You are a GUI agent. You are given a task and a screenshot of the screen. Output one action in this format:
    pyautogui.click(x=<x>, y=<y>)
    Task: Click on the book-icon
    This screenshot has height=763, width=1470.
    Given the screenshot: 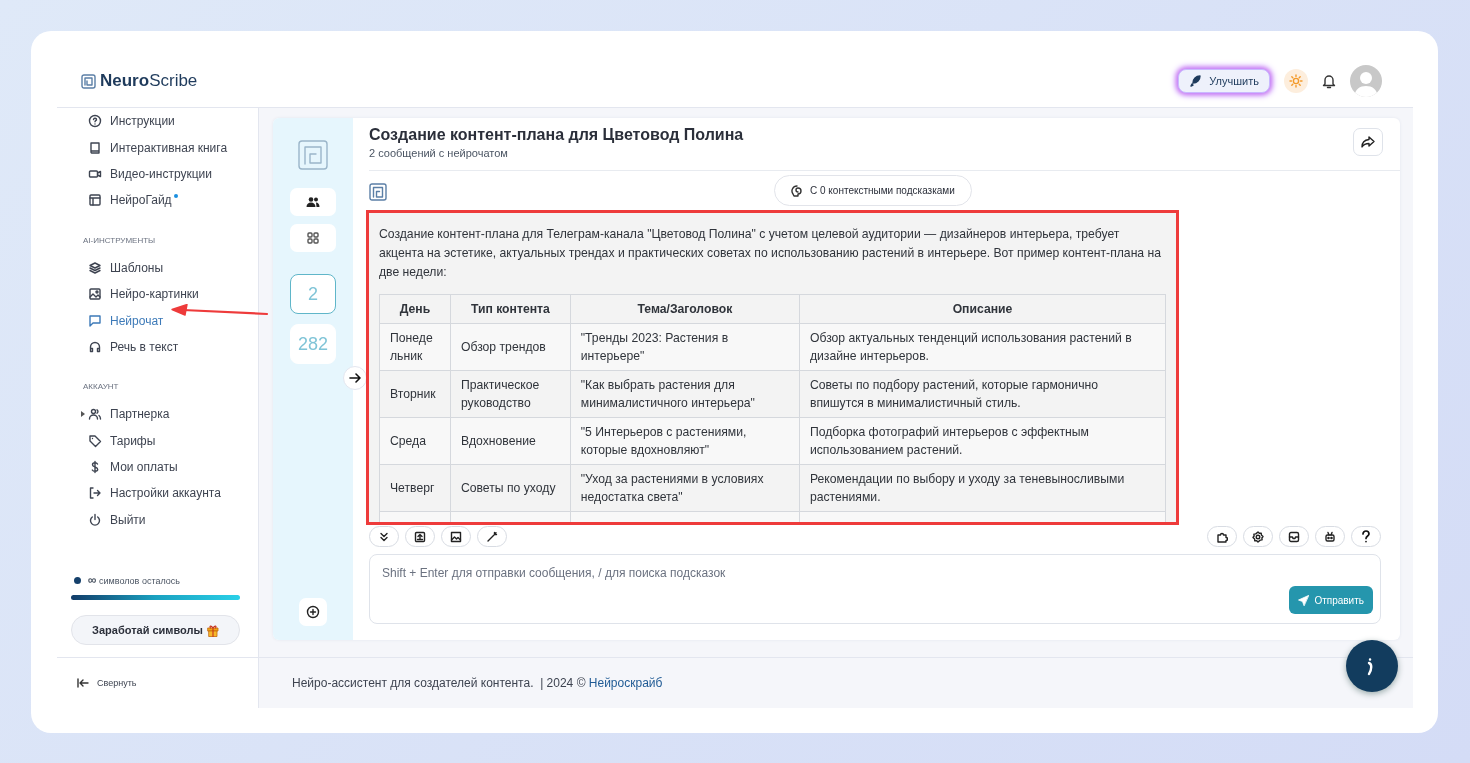 What is the action you would take?
    pyautogui.click(x=95, y=147)
    